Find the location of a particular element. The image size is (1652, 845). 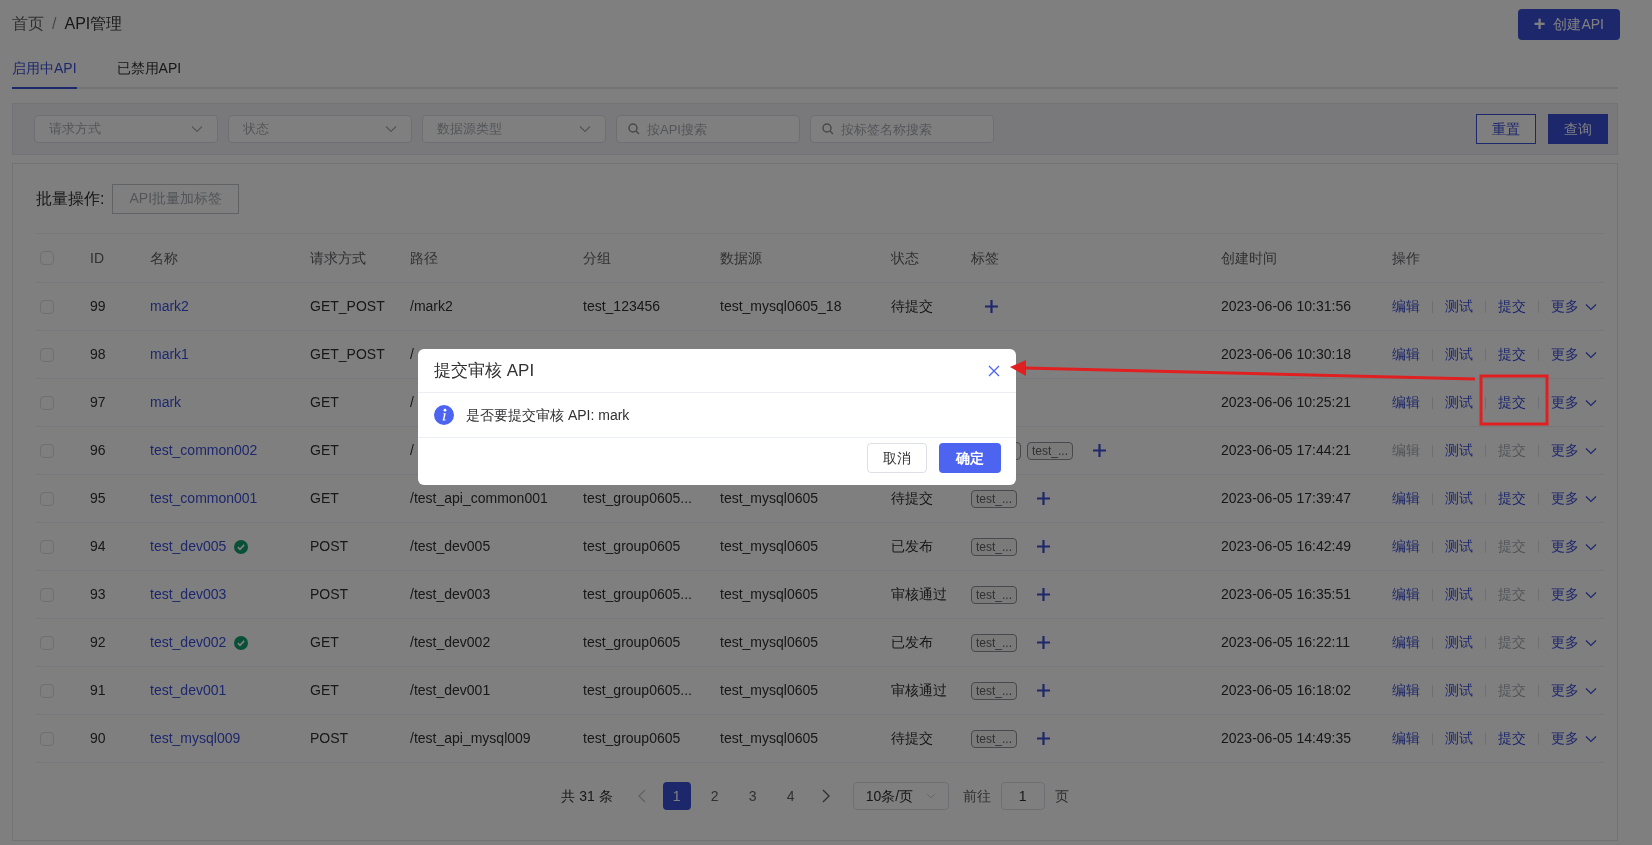

breadcrumb-current: API管理 is located at coordinates (93, 24).